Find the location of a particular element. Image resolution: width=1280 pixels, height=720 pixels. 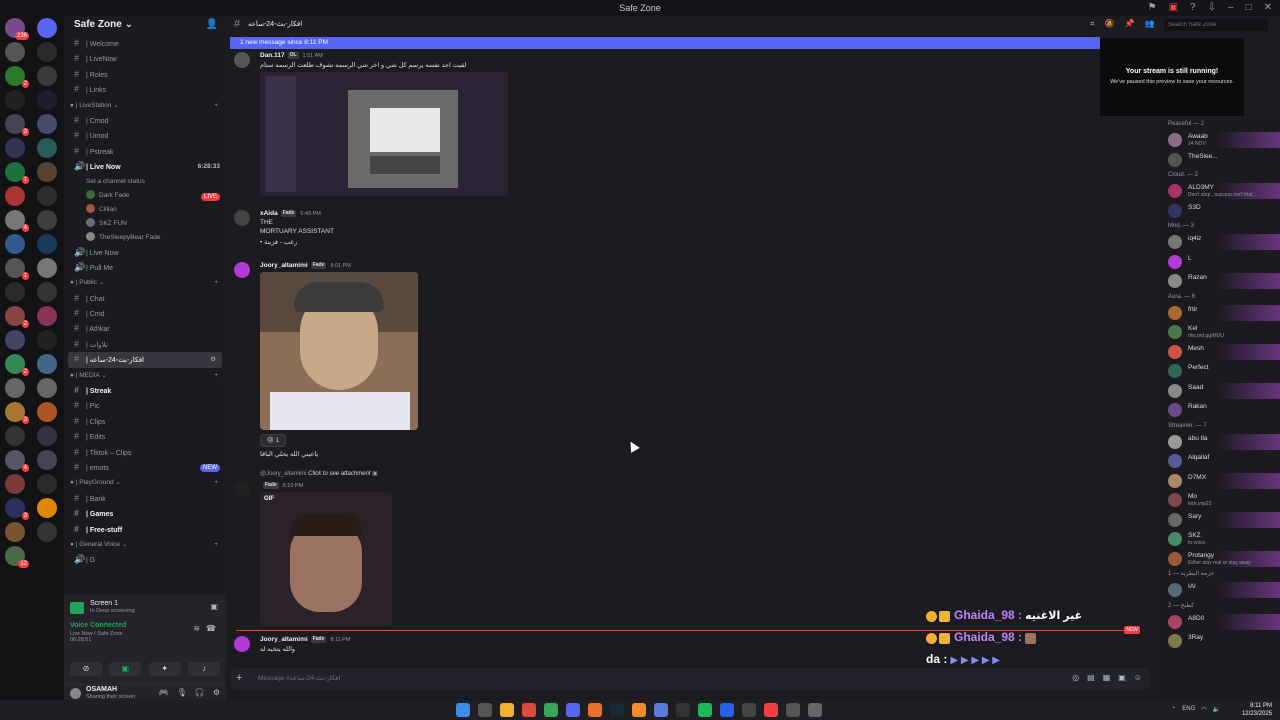

channel-clips: # | Clips is located at coordinates (145, 421).